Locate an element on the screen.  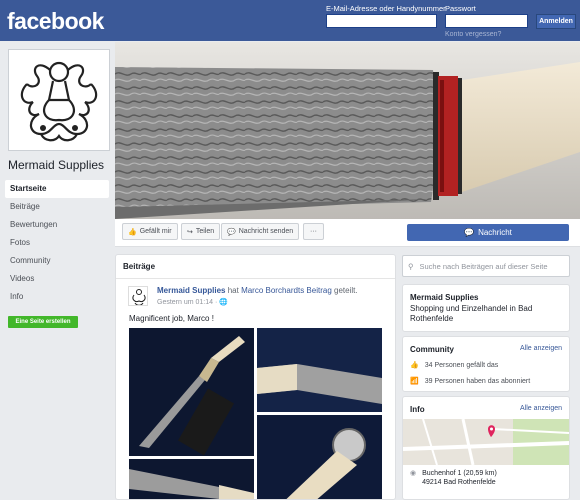
posts-heading: Beiträge is located at coordinates (255, 267).